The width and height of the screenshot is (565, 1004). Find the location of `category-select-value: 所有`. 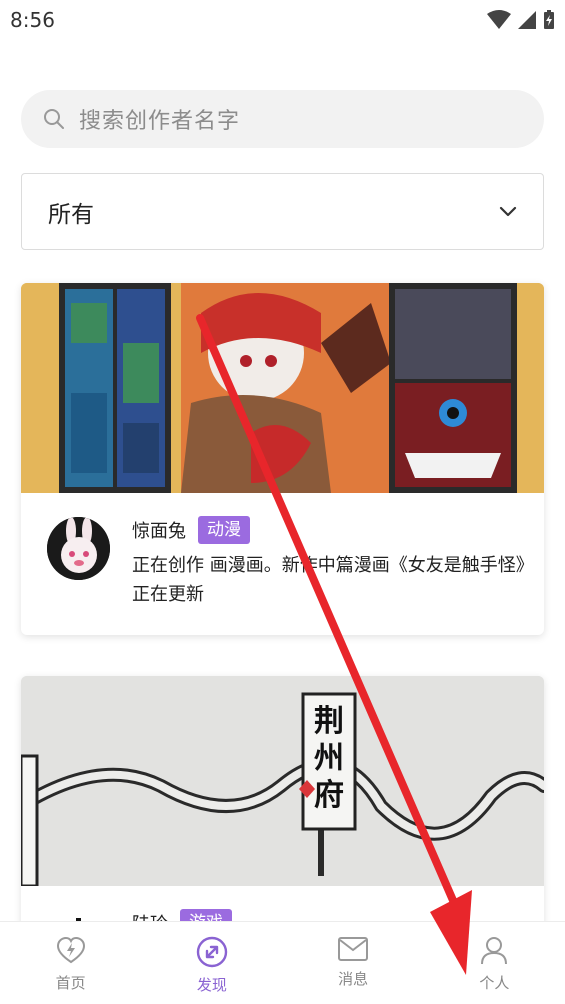

category-select-value: 所有 is located at coordinates (71, 214).